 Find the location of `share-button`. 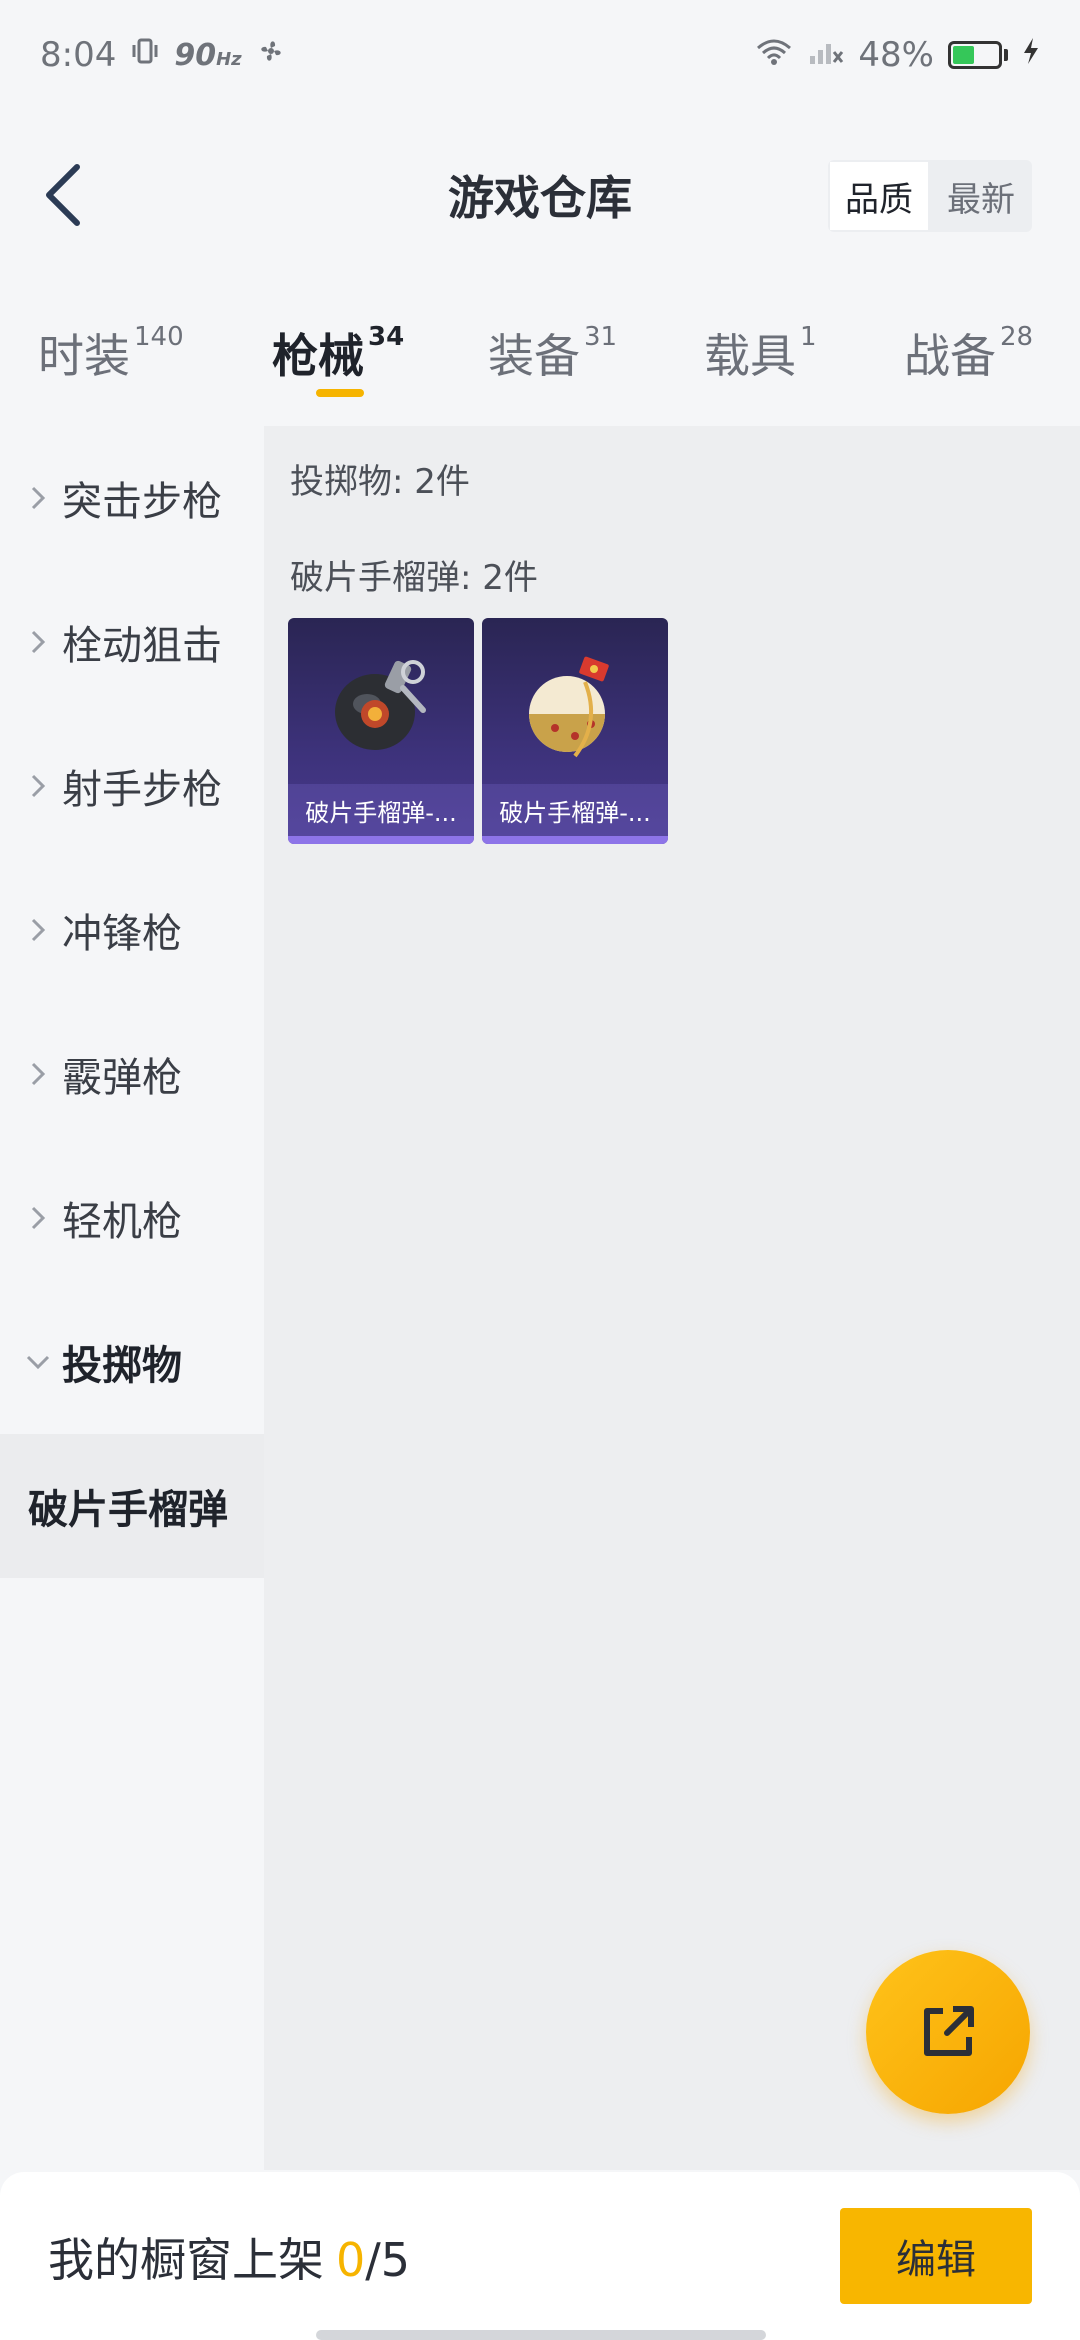

share-button is located at coordinates (948, 2032).